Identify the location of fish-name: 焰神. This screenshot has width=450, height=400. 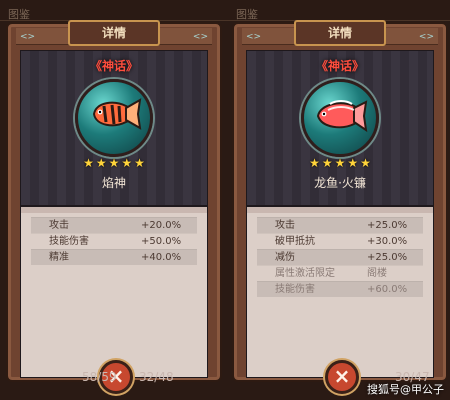
(113, 183).